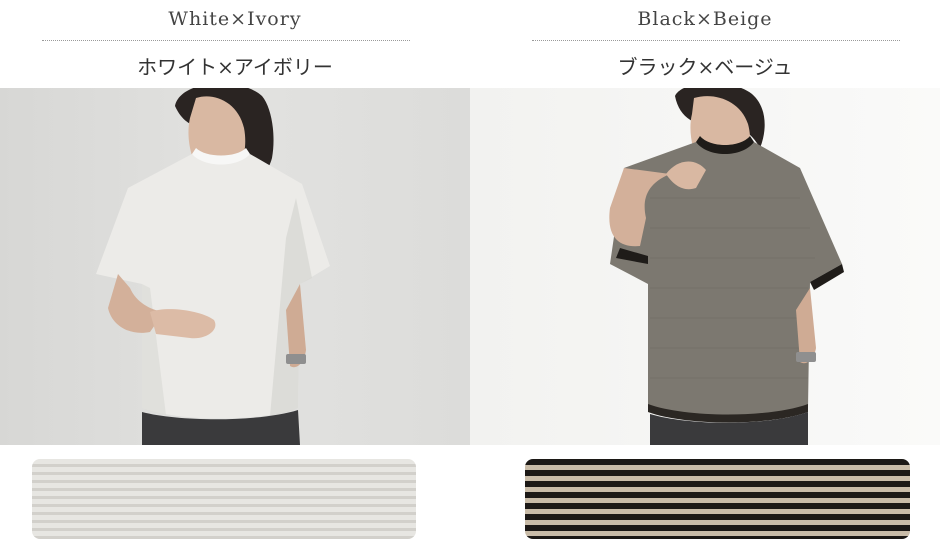 The image size is (940, 539). What do you see at coordinates (235, 67) in the screenshot?
I see `variant-name-japanese: ホワイト×アイボリー` at bounding box center [235, 67].